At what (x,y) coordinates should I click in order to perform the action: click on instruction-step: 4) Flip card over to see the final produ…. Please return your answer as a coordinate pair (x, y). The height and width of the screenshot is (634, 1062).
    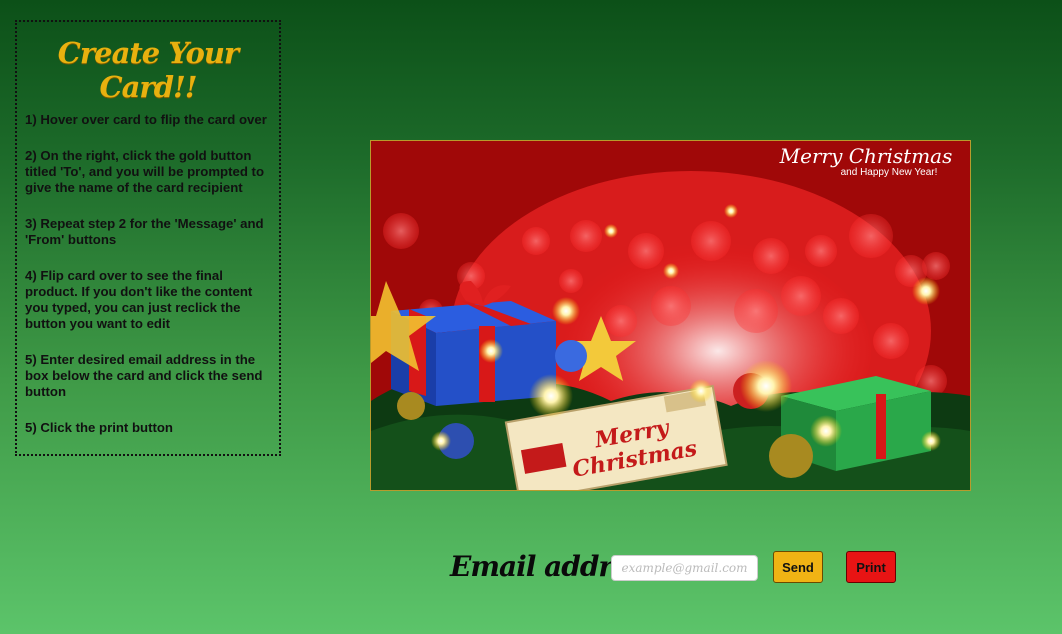
    Looking at the image, I should click on (139, 299).